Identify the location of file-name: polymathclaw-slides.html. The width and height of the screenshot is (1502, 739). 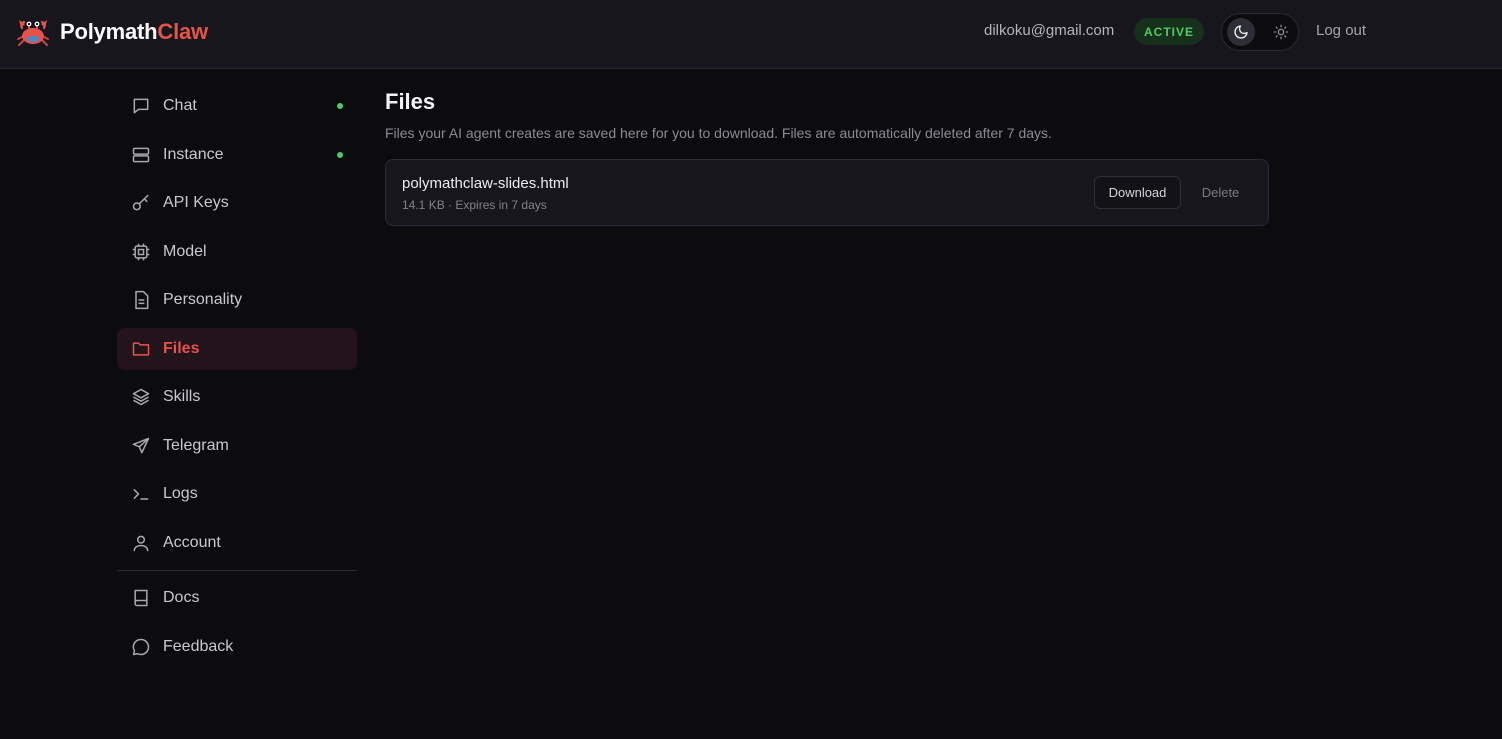
(485, 183).